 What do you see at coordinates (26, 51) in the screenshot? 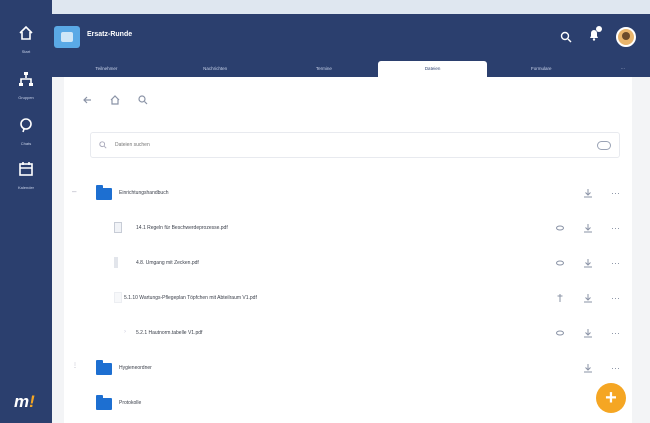
I see `sidebar-item-label: Start` at bounding box center [26, 51].